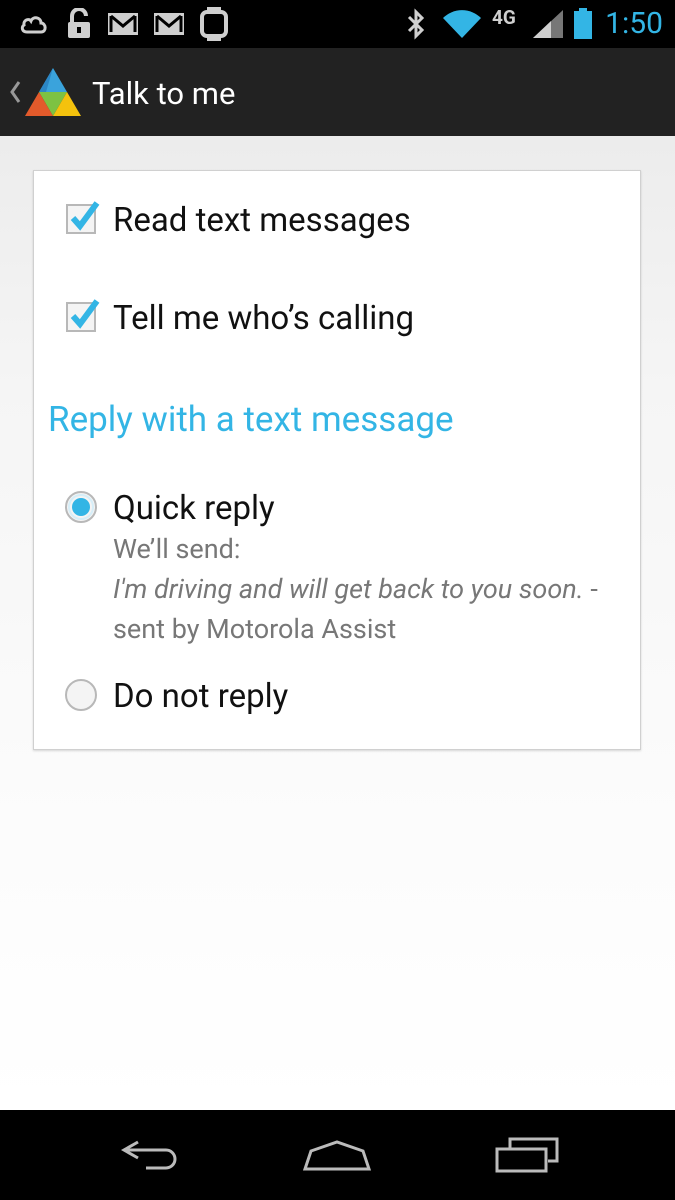 Image resolution: width=675 pixels, height=1200 pixels. What do you see at coordinates (504, 17) in the screenshot?
I see `network-type: 4G` at bounding box center [504, 17].